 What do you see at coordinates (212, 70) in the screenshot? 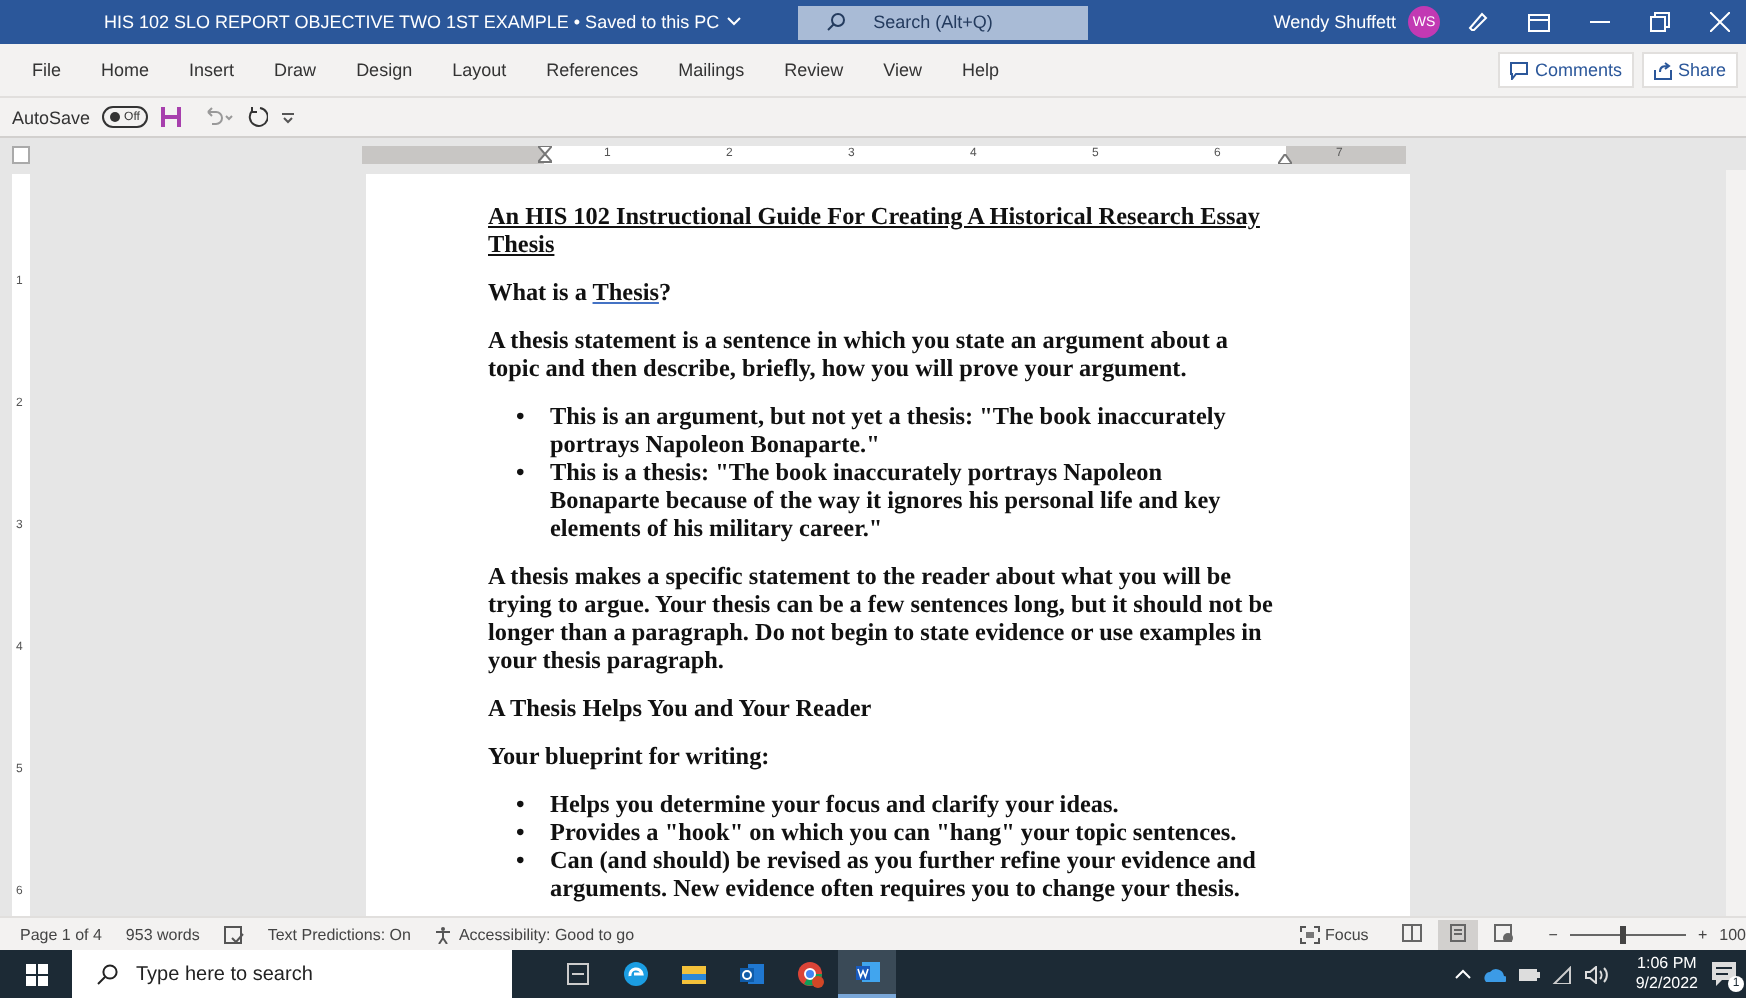
I see `ribbon-tab: Insert` at bounding box center [212, 70].